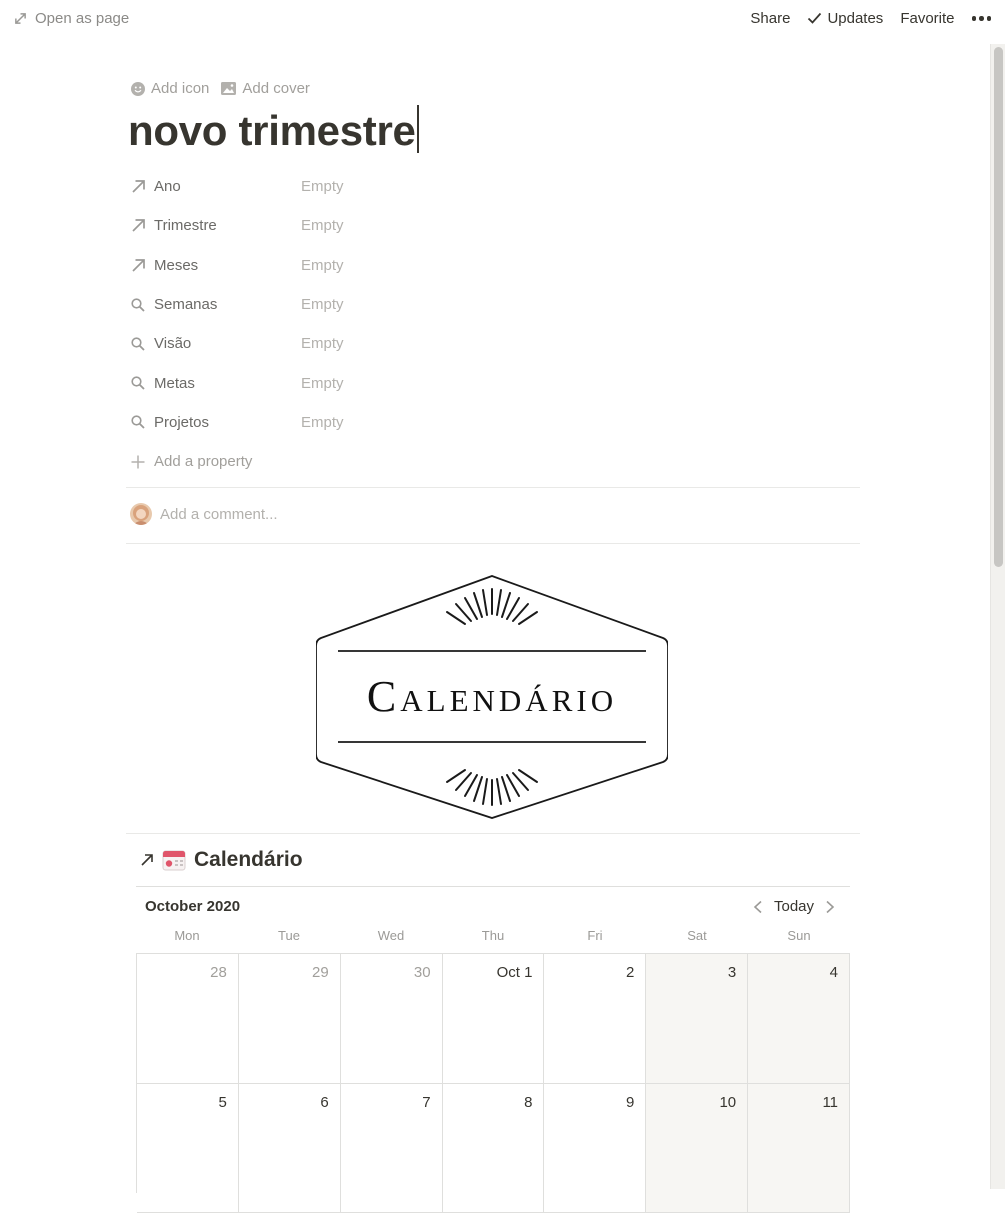  I want to click on open-as-page-button: Open as page, so click(71, 18).